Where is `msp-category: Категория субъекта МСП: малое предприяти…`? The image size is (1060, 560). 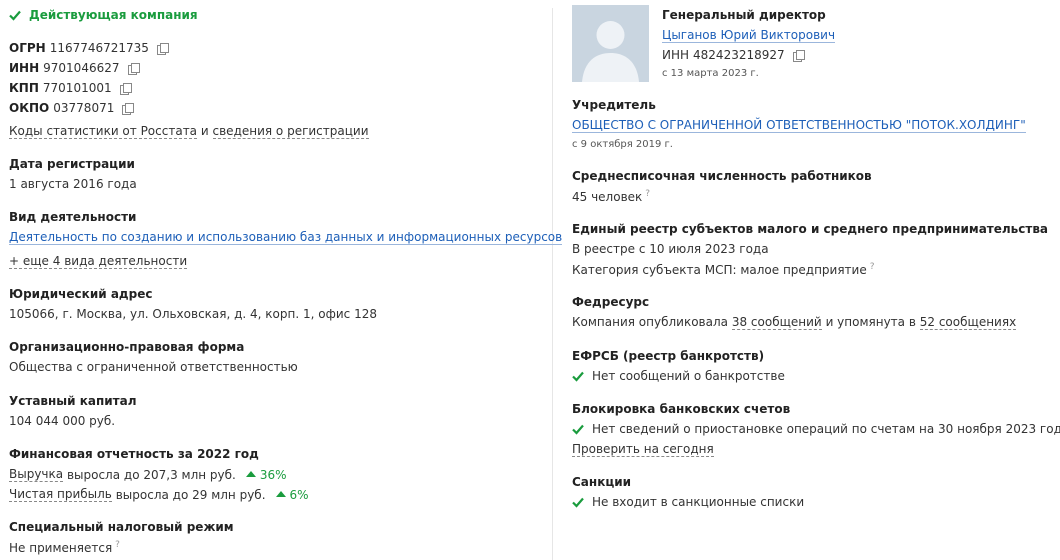 msp-category: Категория субъекта МСП: малое предприяти… is located at coordinates (719, 270).